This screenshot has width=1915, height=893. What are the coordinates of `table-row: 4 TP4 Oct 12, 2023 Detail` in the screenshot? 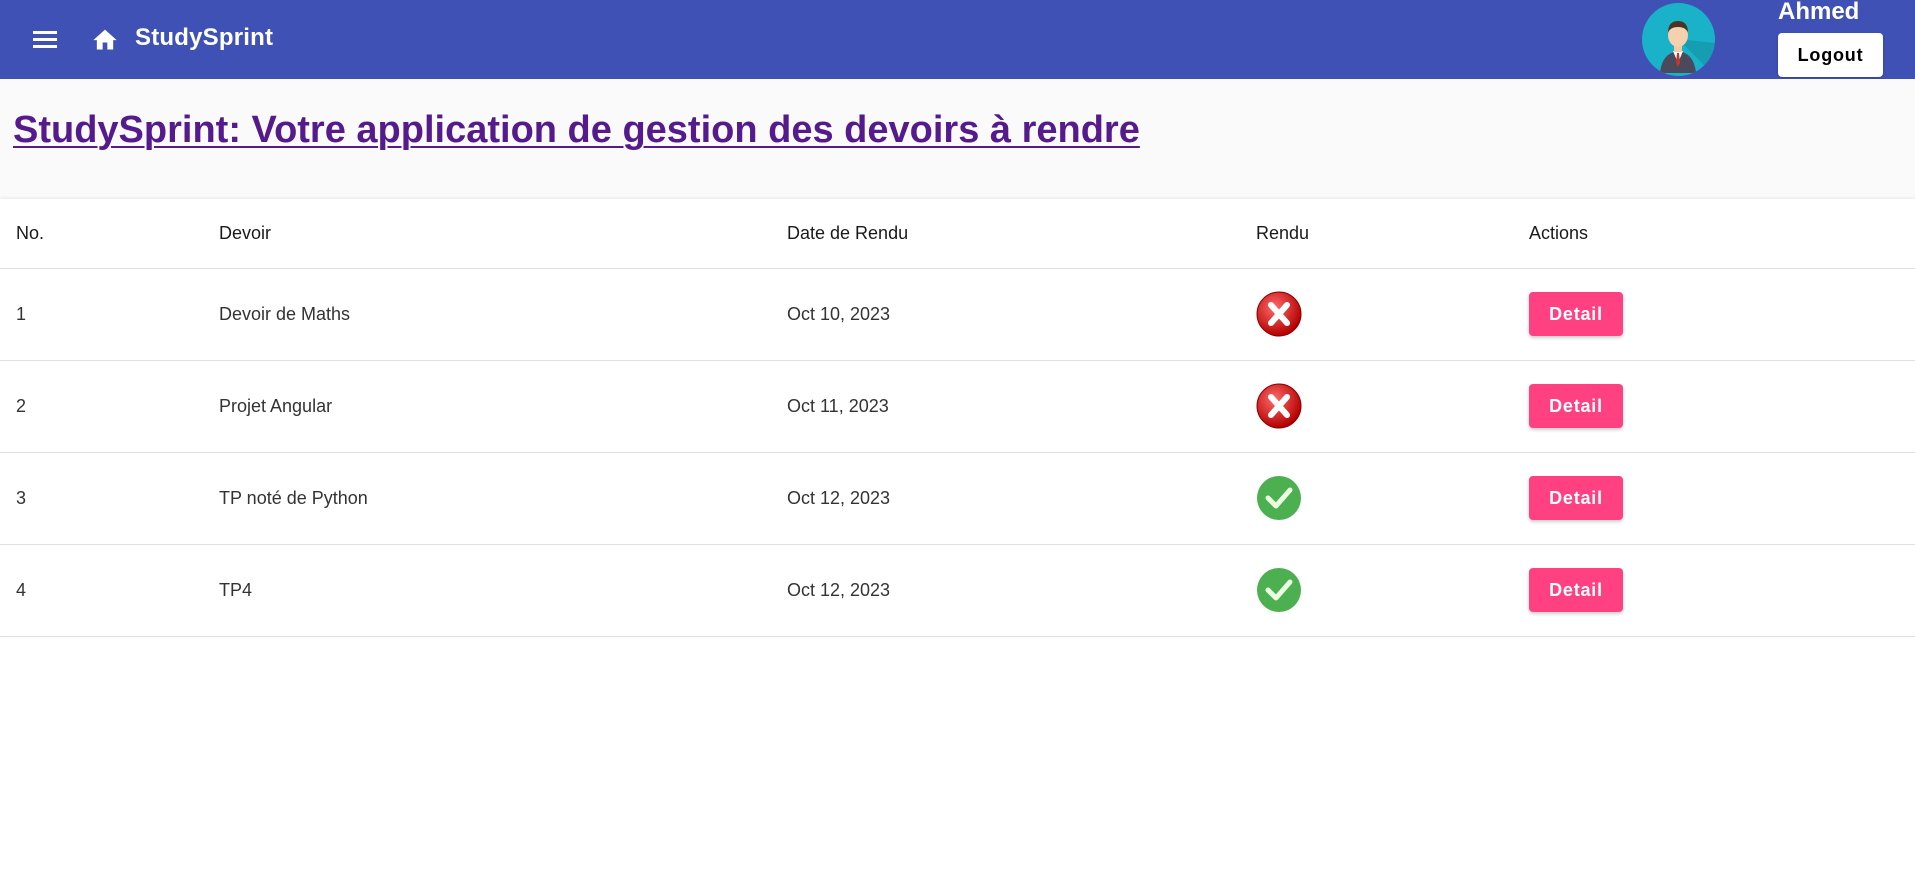 It's located at (957, 590).